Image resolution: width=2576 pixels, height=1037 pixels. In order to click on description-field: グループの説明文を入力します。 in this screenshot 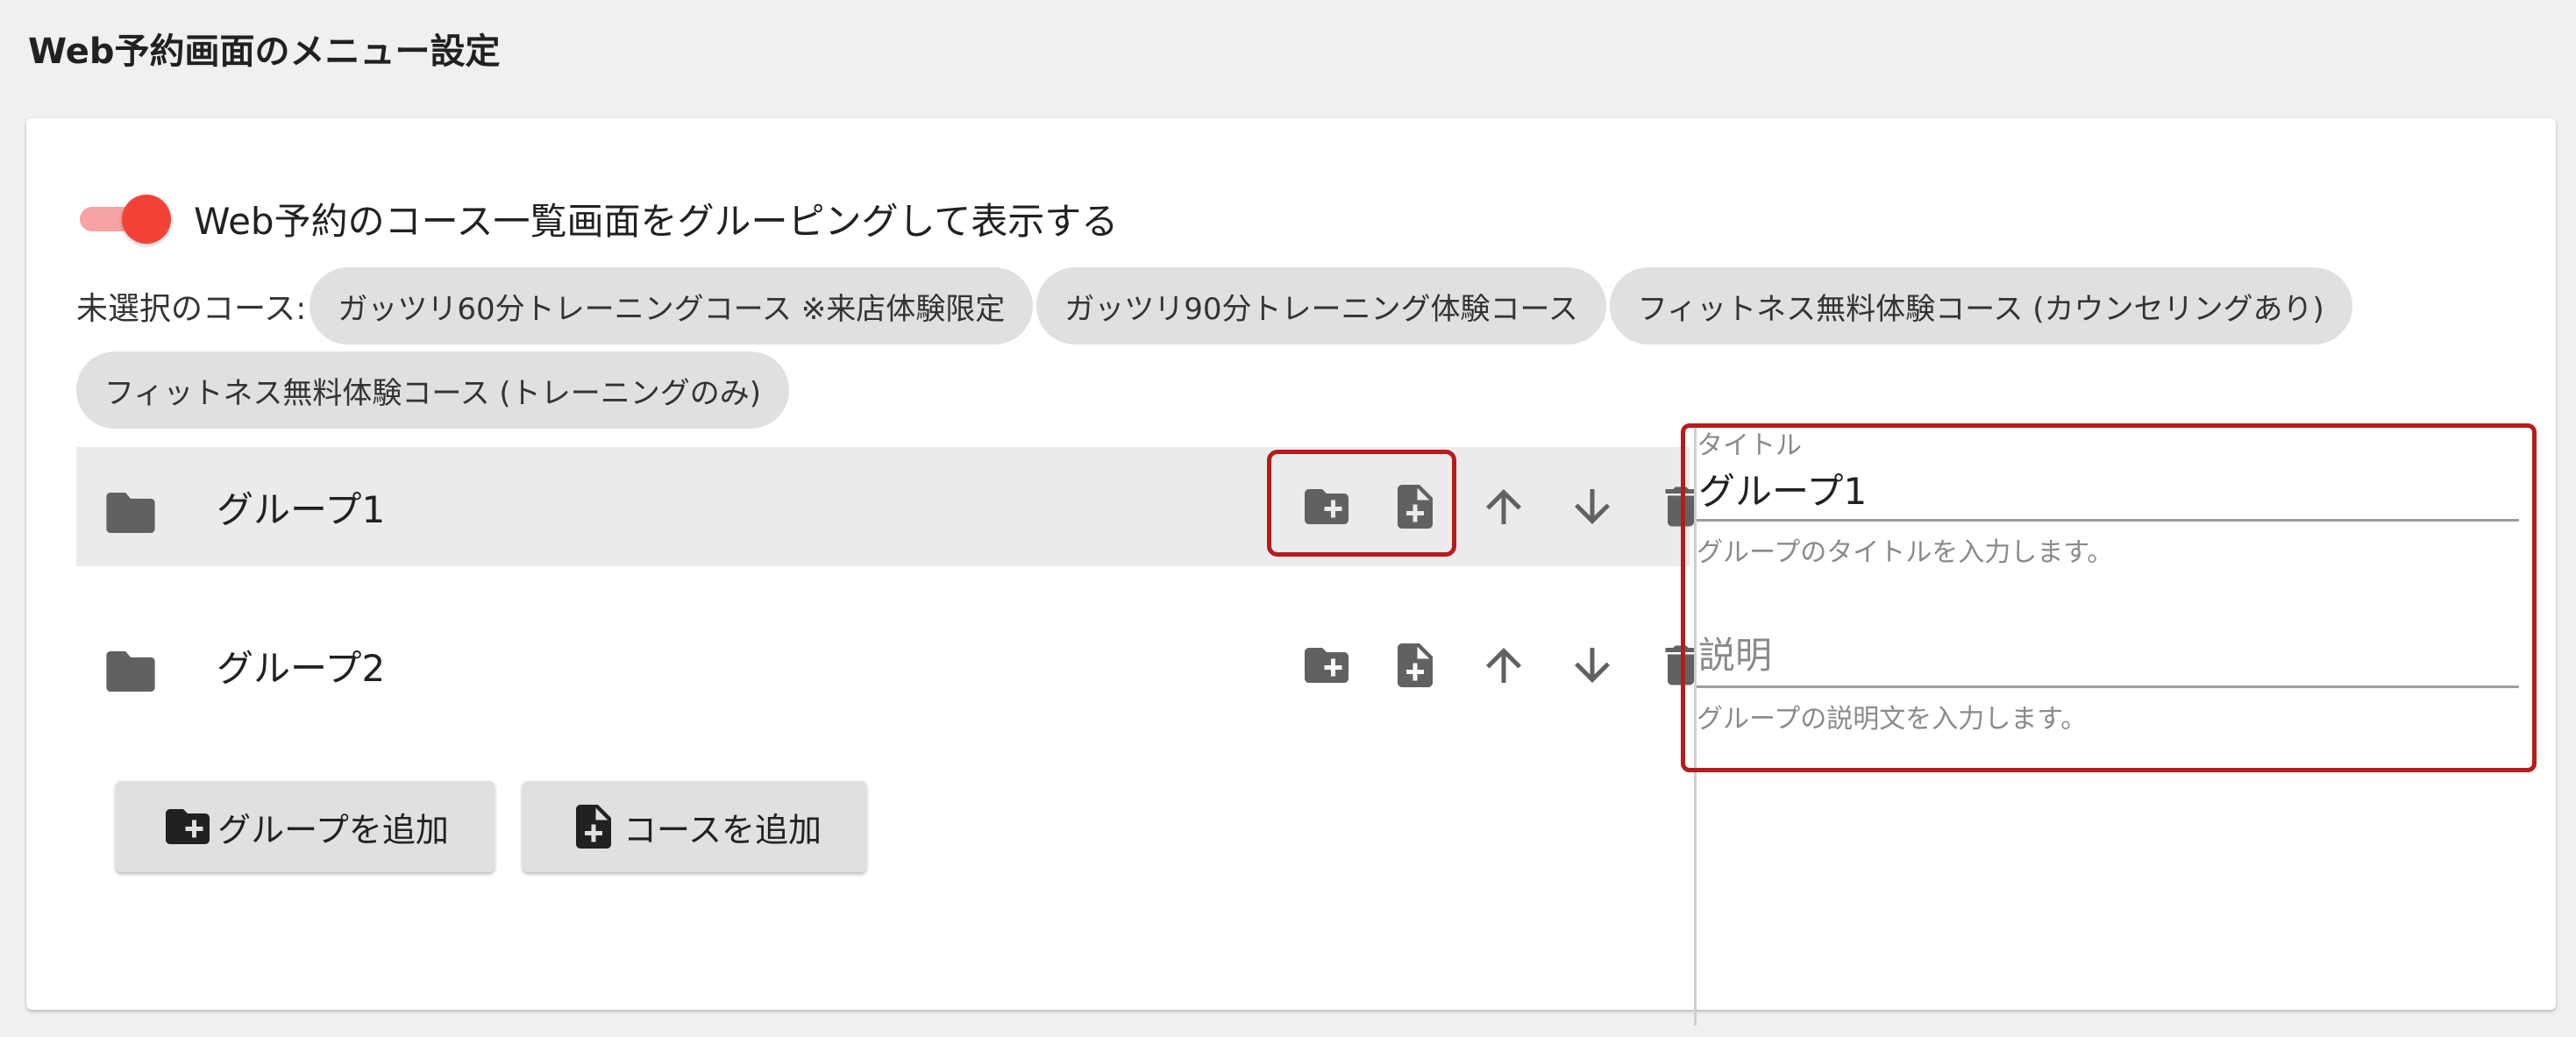, I will do `click(2108, 682)`.